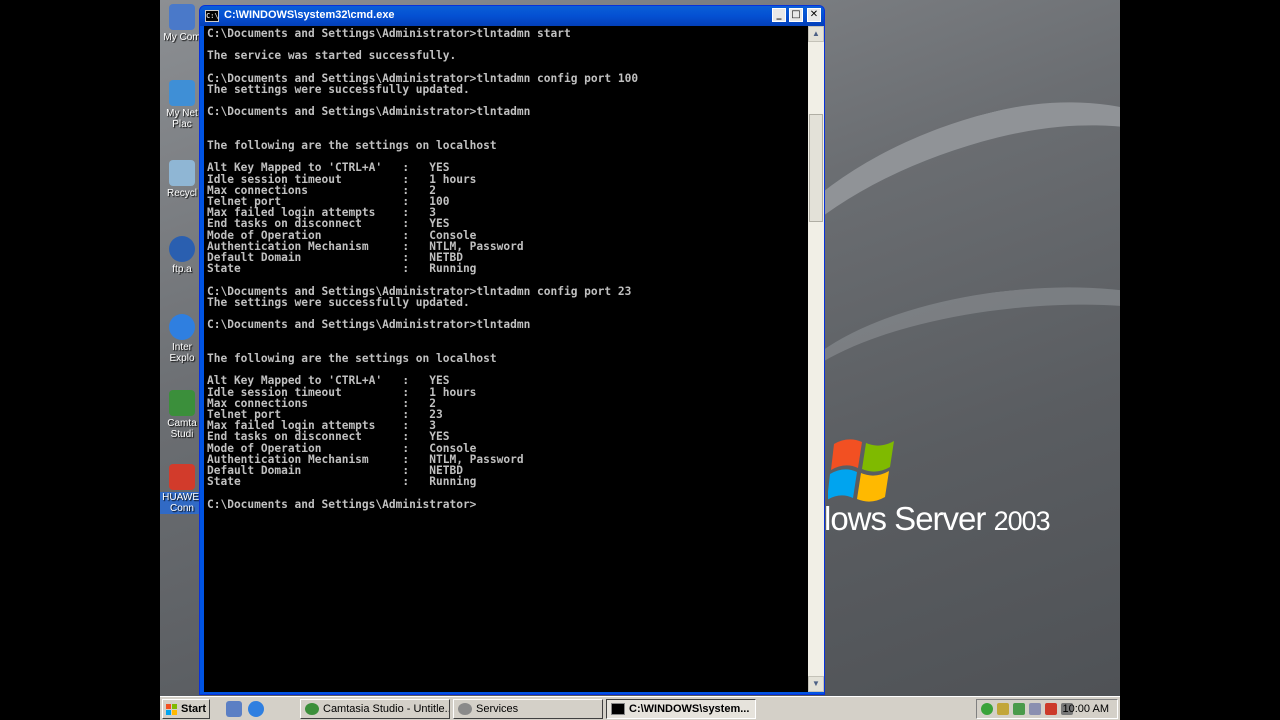 The width and height of the screenshot is (1280, 720). What do you see at coordinates (816, 168) in the screenshot?
I see `scrollbar-thumb` at bounding box center [816, 168].